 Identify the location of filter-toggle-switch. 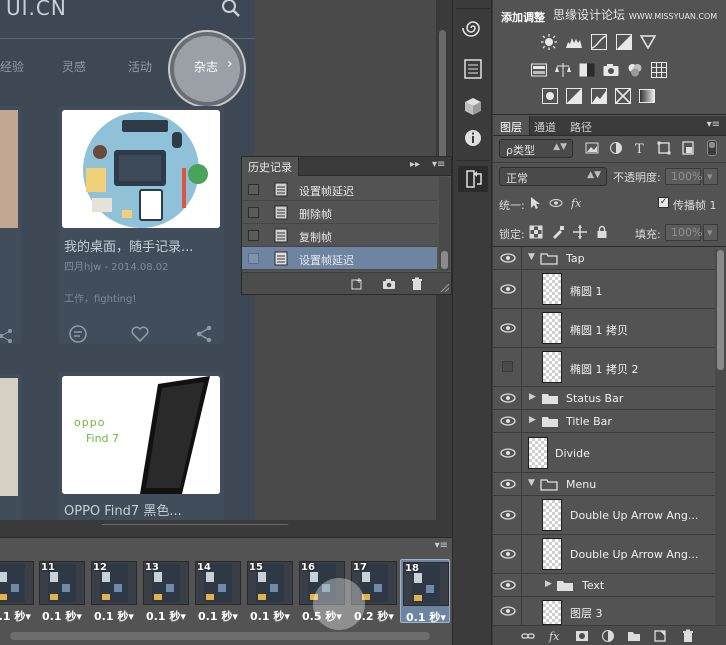
(712, 148).